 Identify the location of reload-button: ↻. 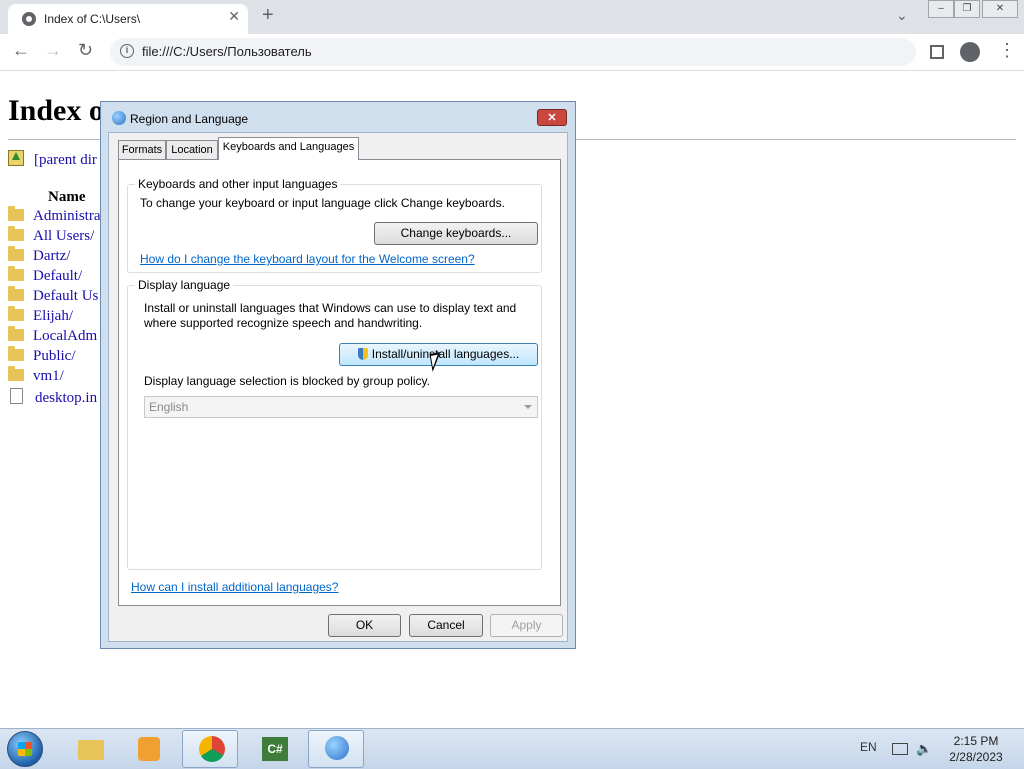
(85, 50).